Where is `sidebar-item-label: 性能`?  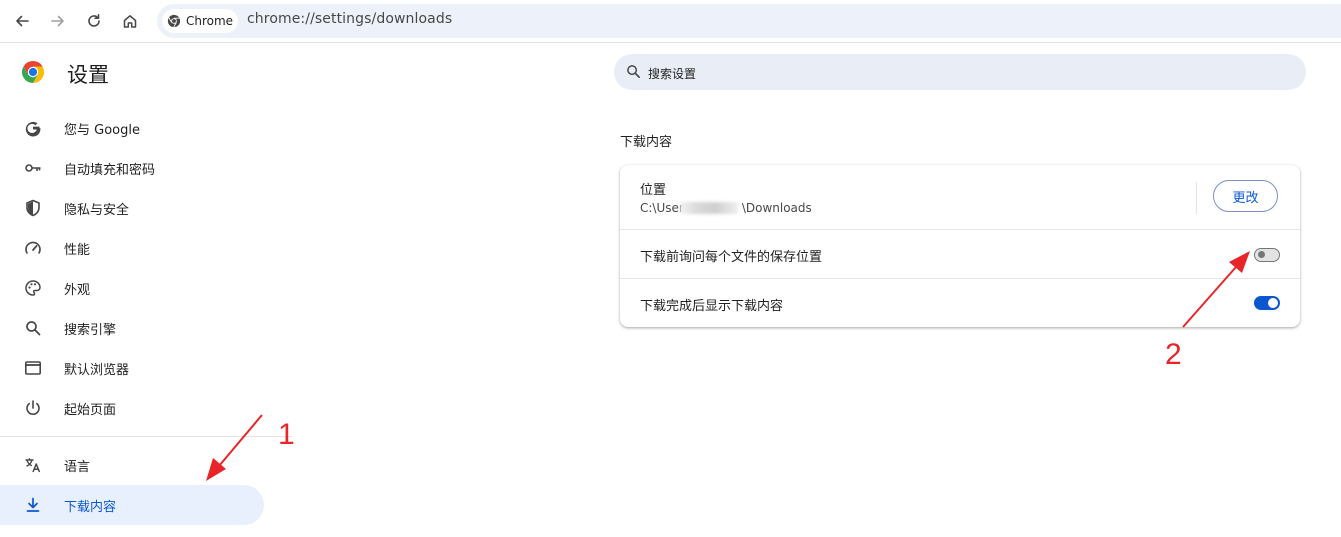
sidebar-item-label: 性能 is located at coordinates (77, 250).